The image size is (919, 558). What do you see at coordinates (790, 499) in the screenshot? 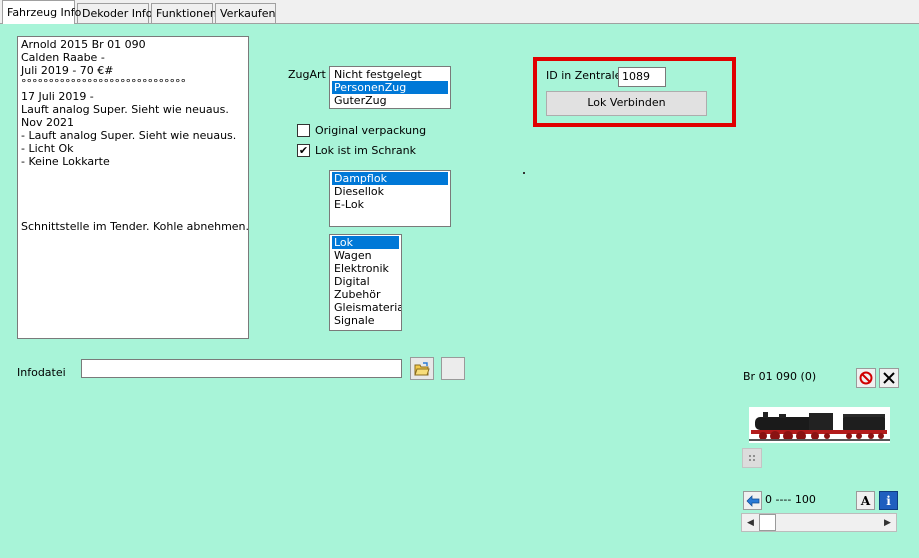
I see `speed-range-label: 0 ---- 100` at bounding box center [790, 499].